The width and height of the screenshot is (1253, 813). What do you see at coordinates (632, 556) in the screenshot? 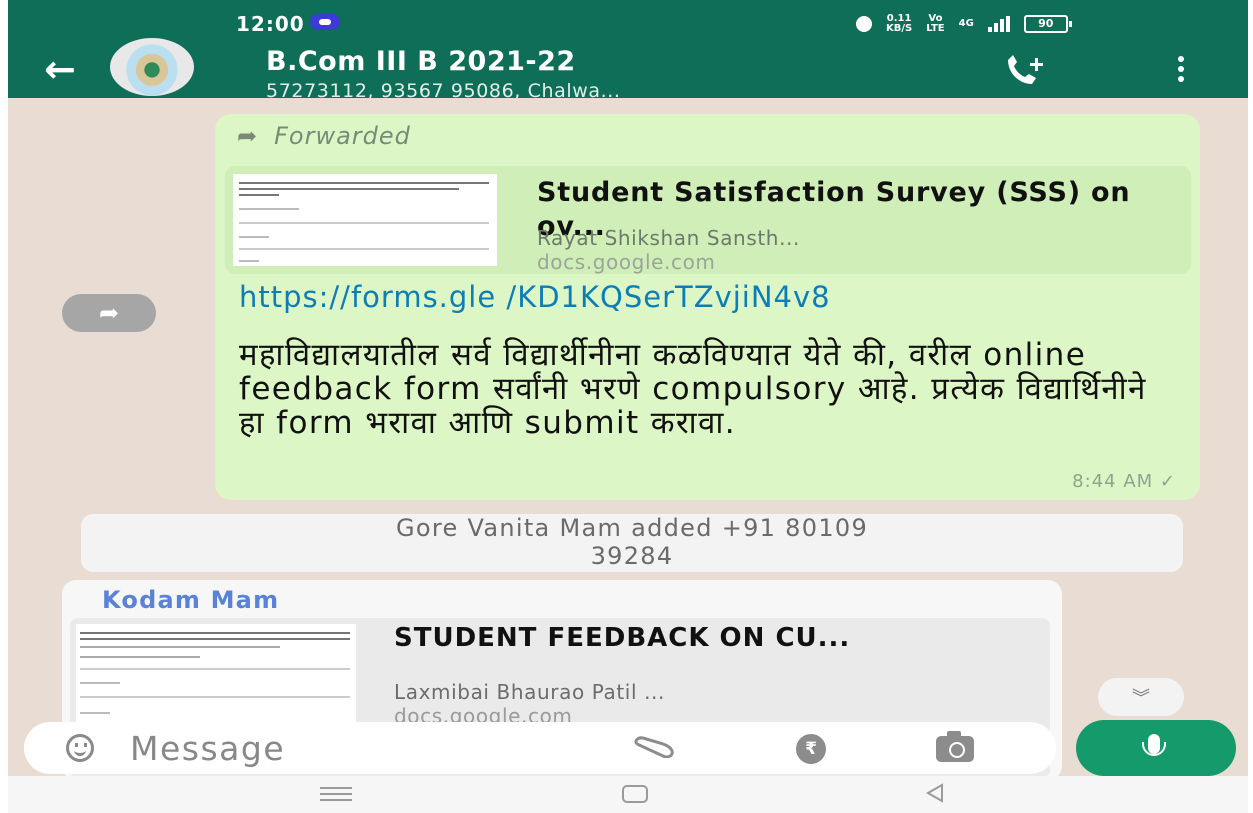
I see `system-message-line-2: 39284` at bounding box center [632, 556].